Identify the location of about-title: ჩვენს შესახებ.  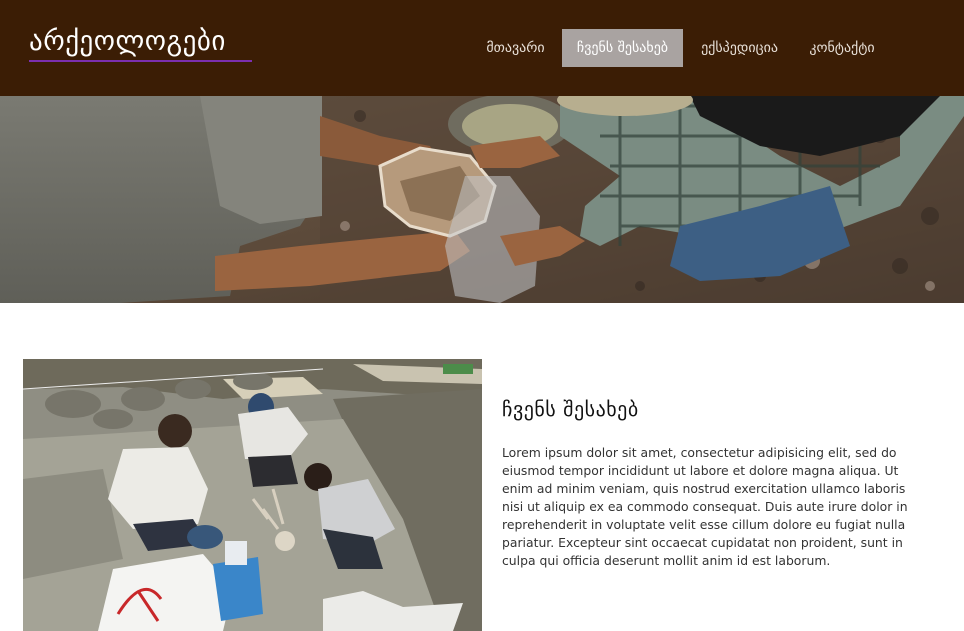
(570, 409).